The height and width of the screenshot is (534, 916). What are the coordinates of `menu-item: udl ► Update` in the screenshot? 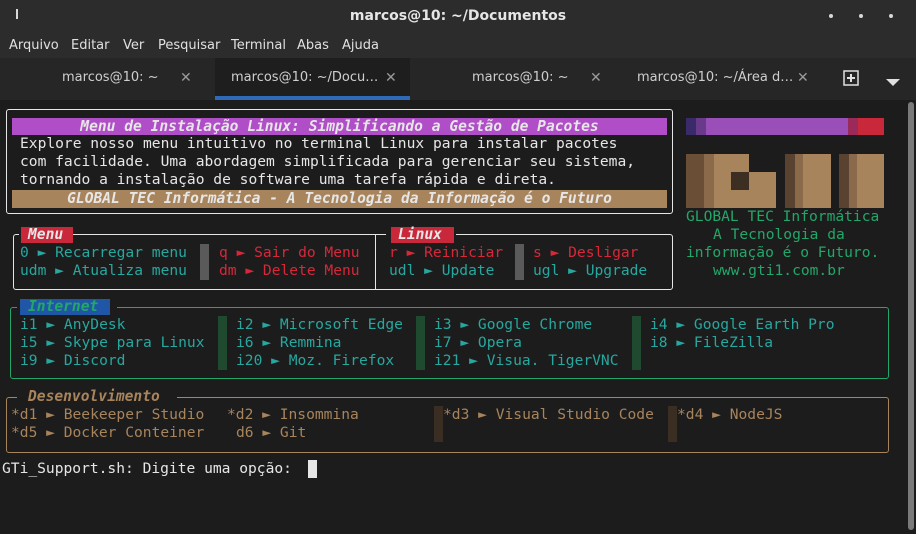 It's located at (442, 270).